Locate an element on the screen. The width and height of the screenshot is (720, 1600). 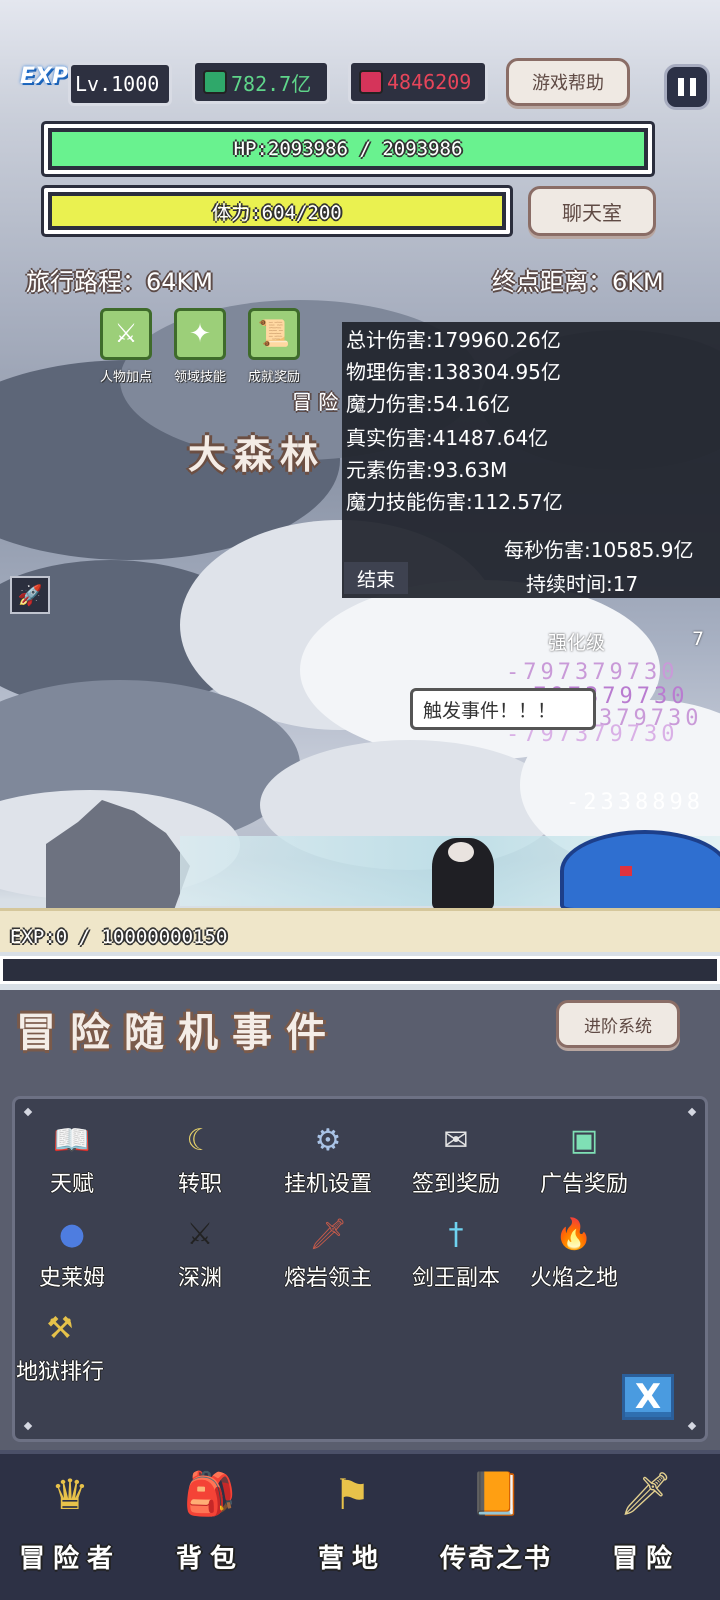
event-title: 冒险随机事件 is located at coordinates (178, 1032).